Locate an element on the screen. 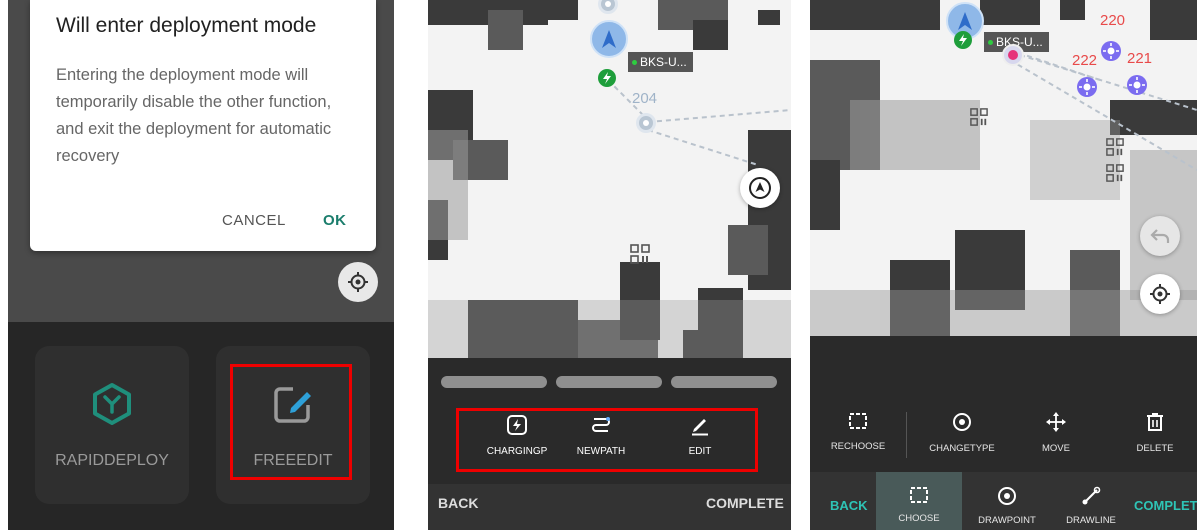 The image size is (1197, 530). delete-tool: DELETE is located at coordinates (1152, 433).